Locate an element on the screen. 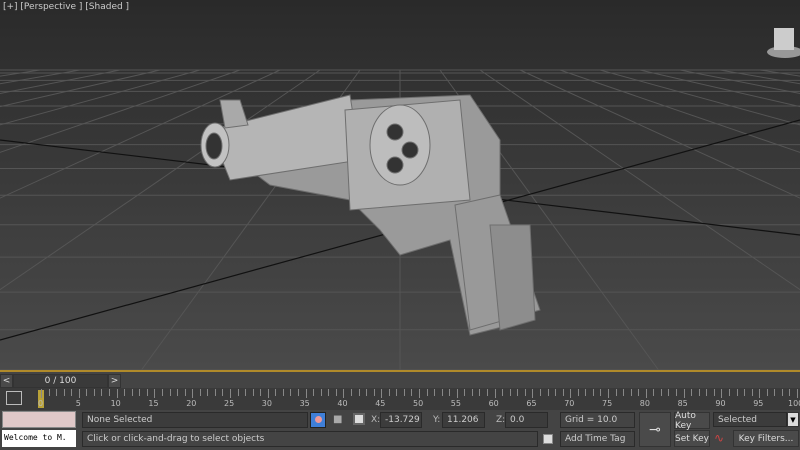 This screenshot has height=450, width=800. key-filter-select: Selected is located at coordinates (750, 419).